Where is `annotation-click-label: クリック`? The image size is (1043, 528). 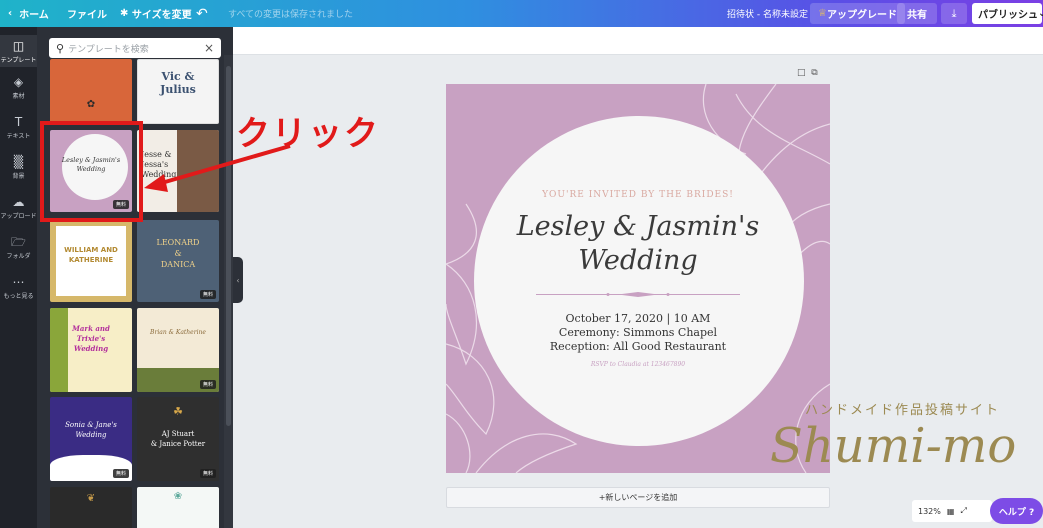
annotation-click-label: クリック is located at coordinates (308, 134).